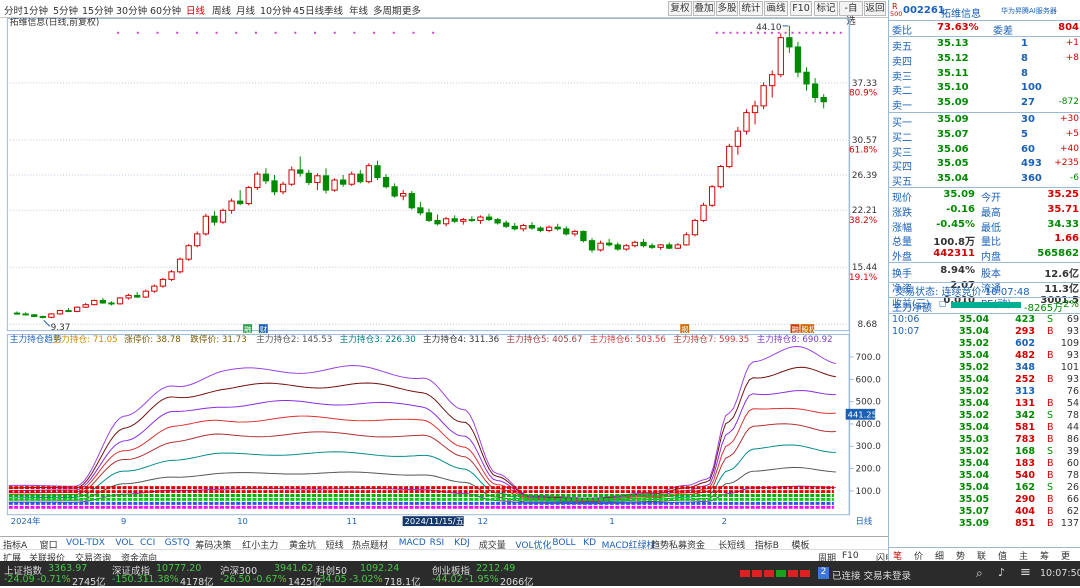 The height and width of the screenshot is (588, 1080). What do you see at coordinates (875, 8) in the screenshot?
I see `toolbar-button-8: 返回` at bounding box center [875, 8].